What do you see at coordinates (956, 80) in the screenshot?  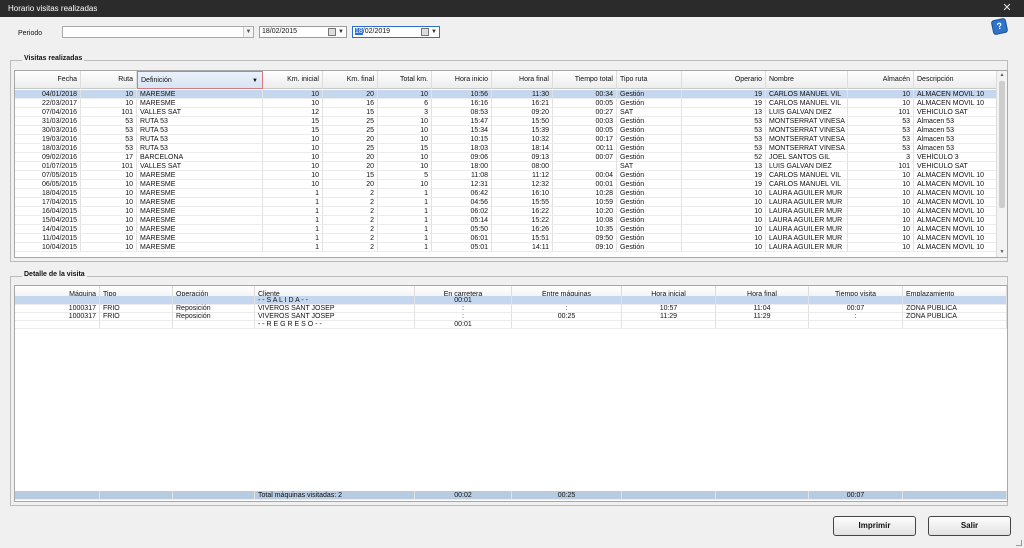 I see `visitas-col-header: Descripción` at bounding box center [956, 80].